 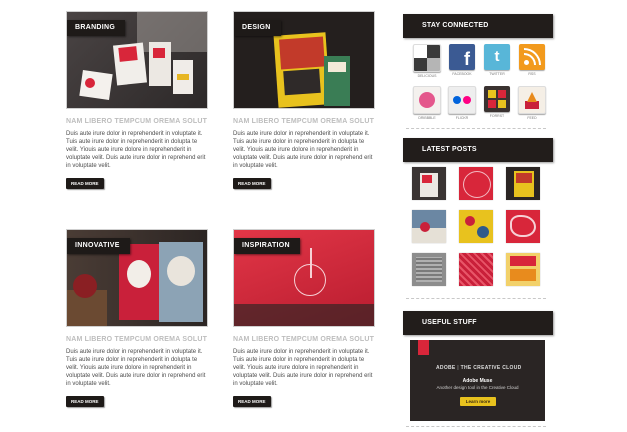 What do you see at coordinates (462, 57) in the screenshot?
I see `facebook-icon: f` at bounding box center [462, 57].